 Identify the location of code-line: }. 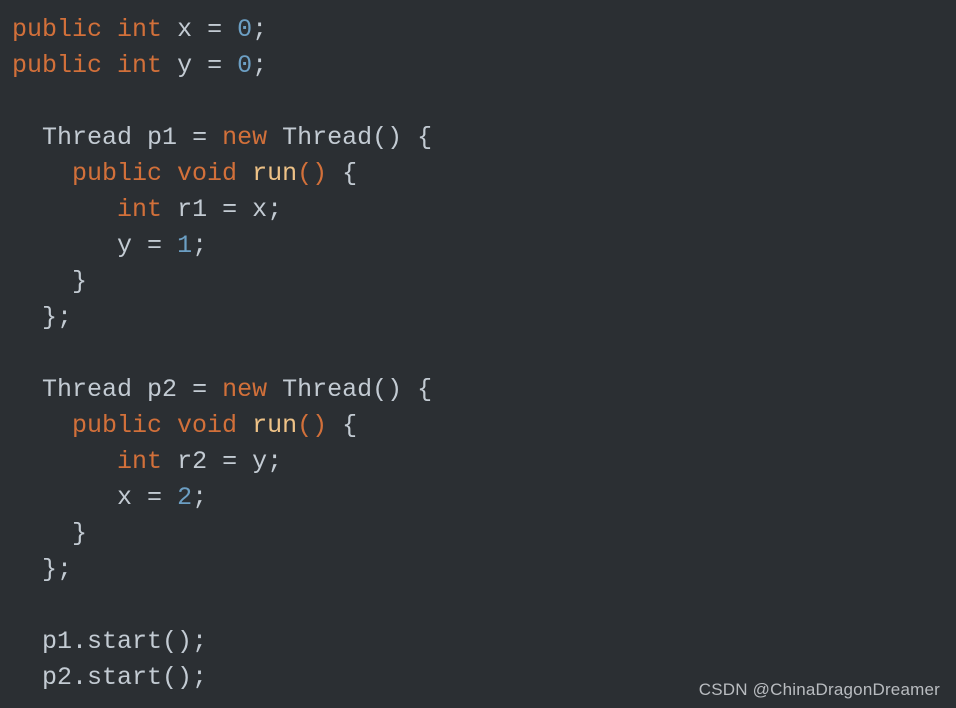
(478, 534).